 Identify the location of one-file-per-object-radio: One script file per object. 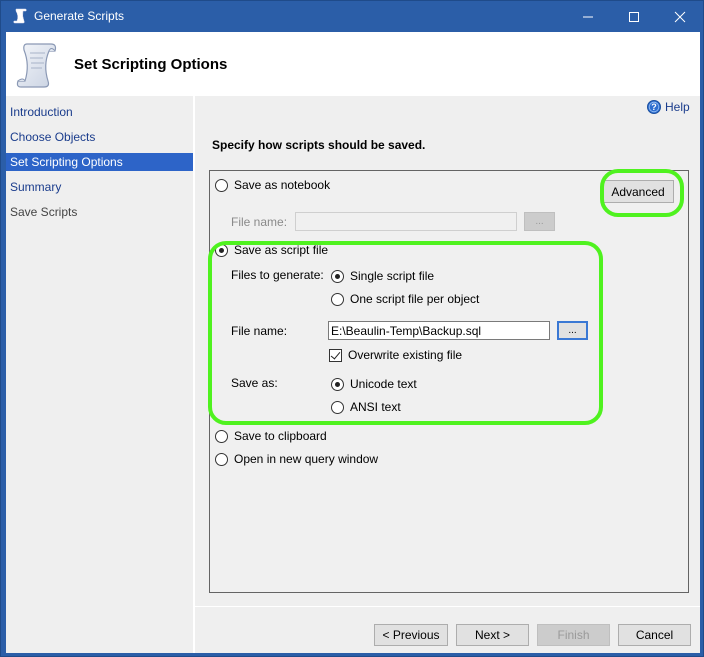
(405, 299).